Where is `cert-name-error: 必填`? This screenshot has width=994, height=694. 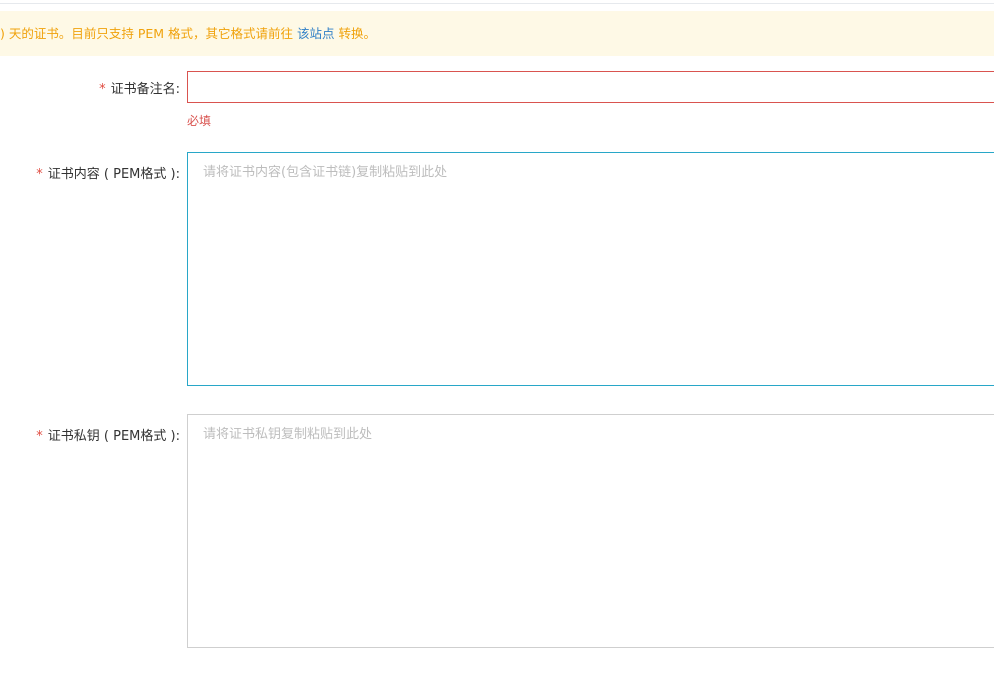 cert-name-error: 必填 is located at coordinates (199, 121).